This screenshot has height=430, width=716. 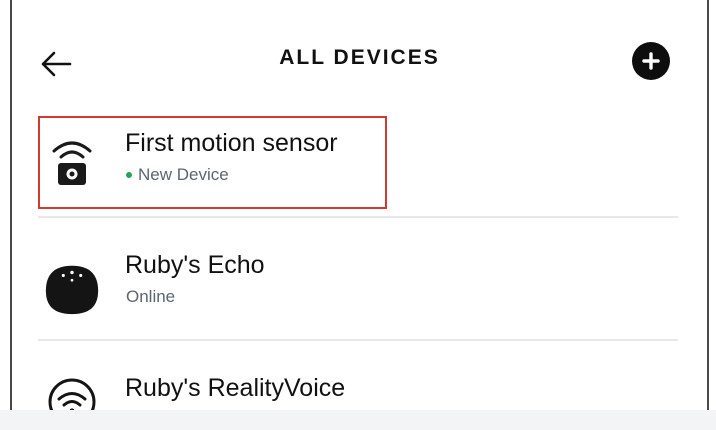 What do you see at coordinates (708, 205) in the screenshot?
I see `right-border` at bounding box center [708, 205].